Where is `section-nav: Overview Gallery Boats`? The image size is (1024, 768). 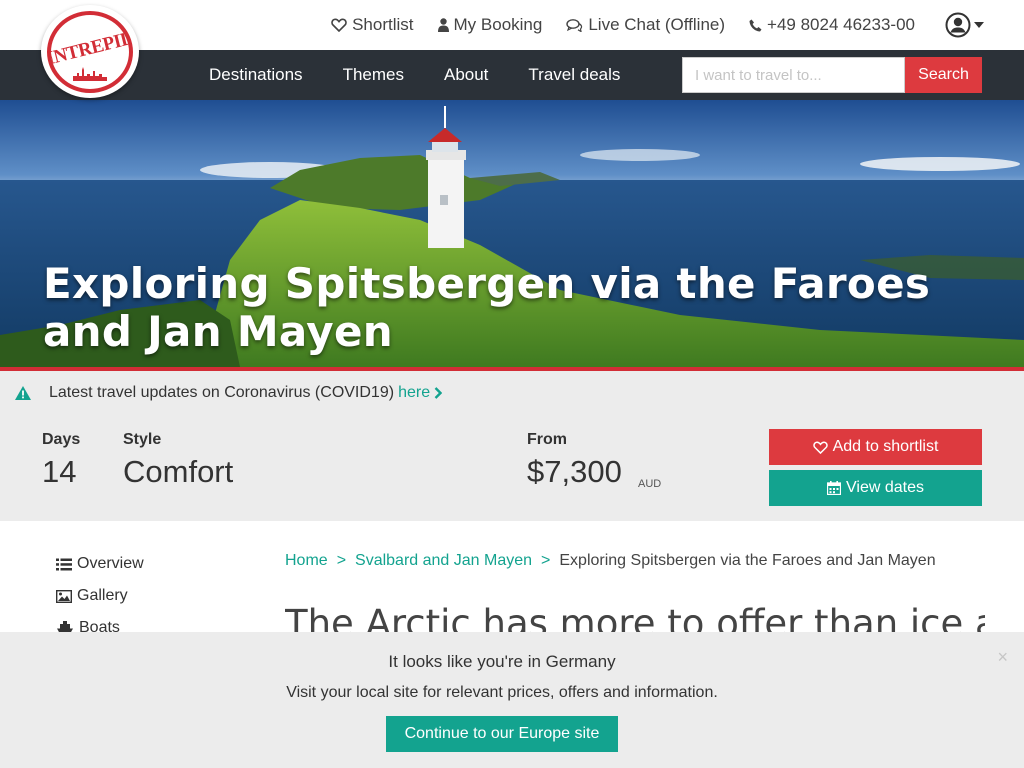 section-nav: Overview Gallery Boats is located at coordinates (146, 596).